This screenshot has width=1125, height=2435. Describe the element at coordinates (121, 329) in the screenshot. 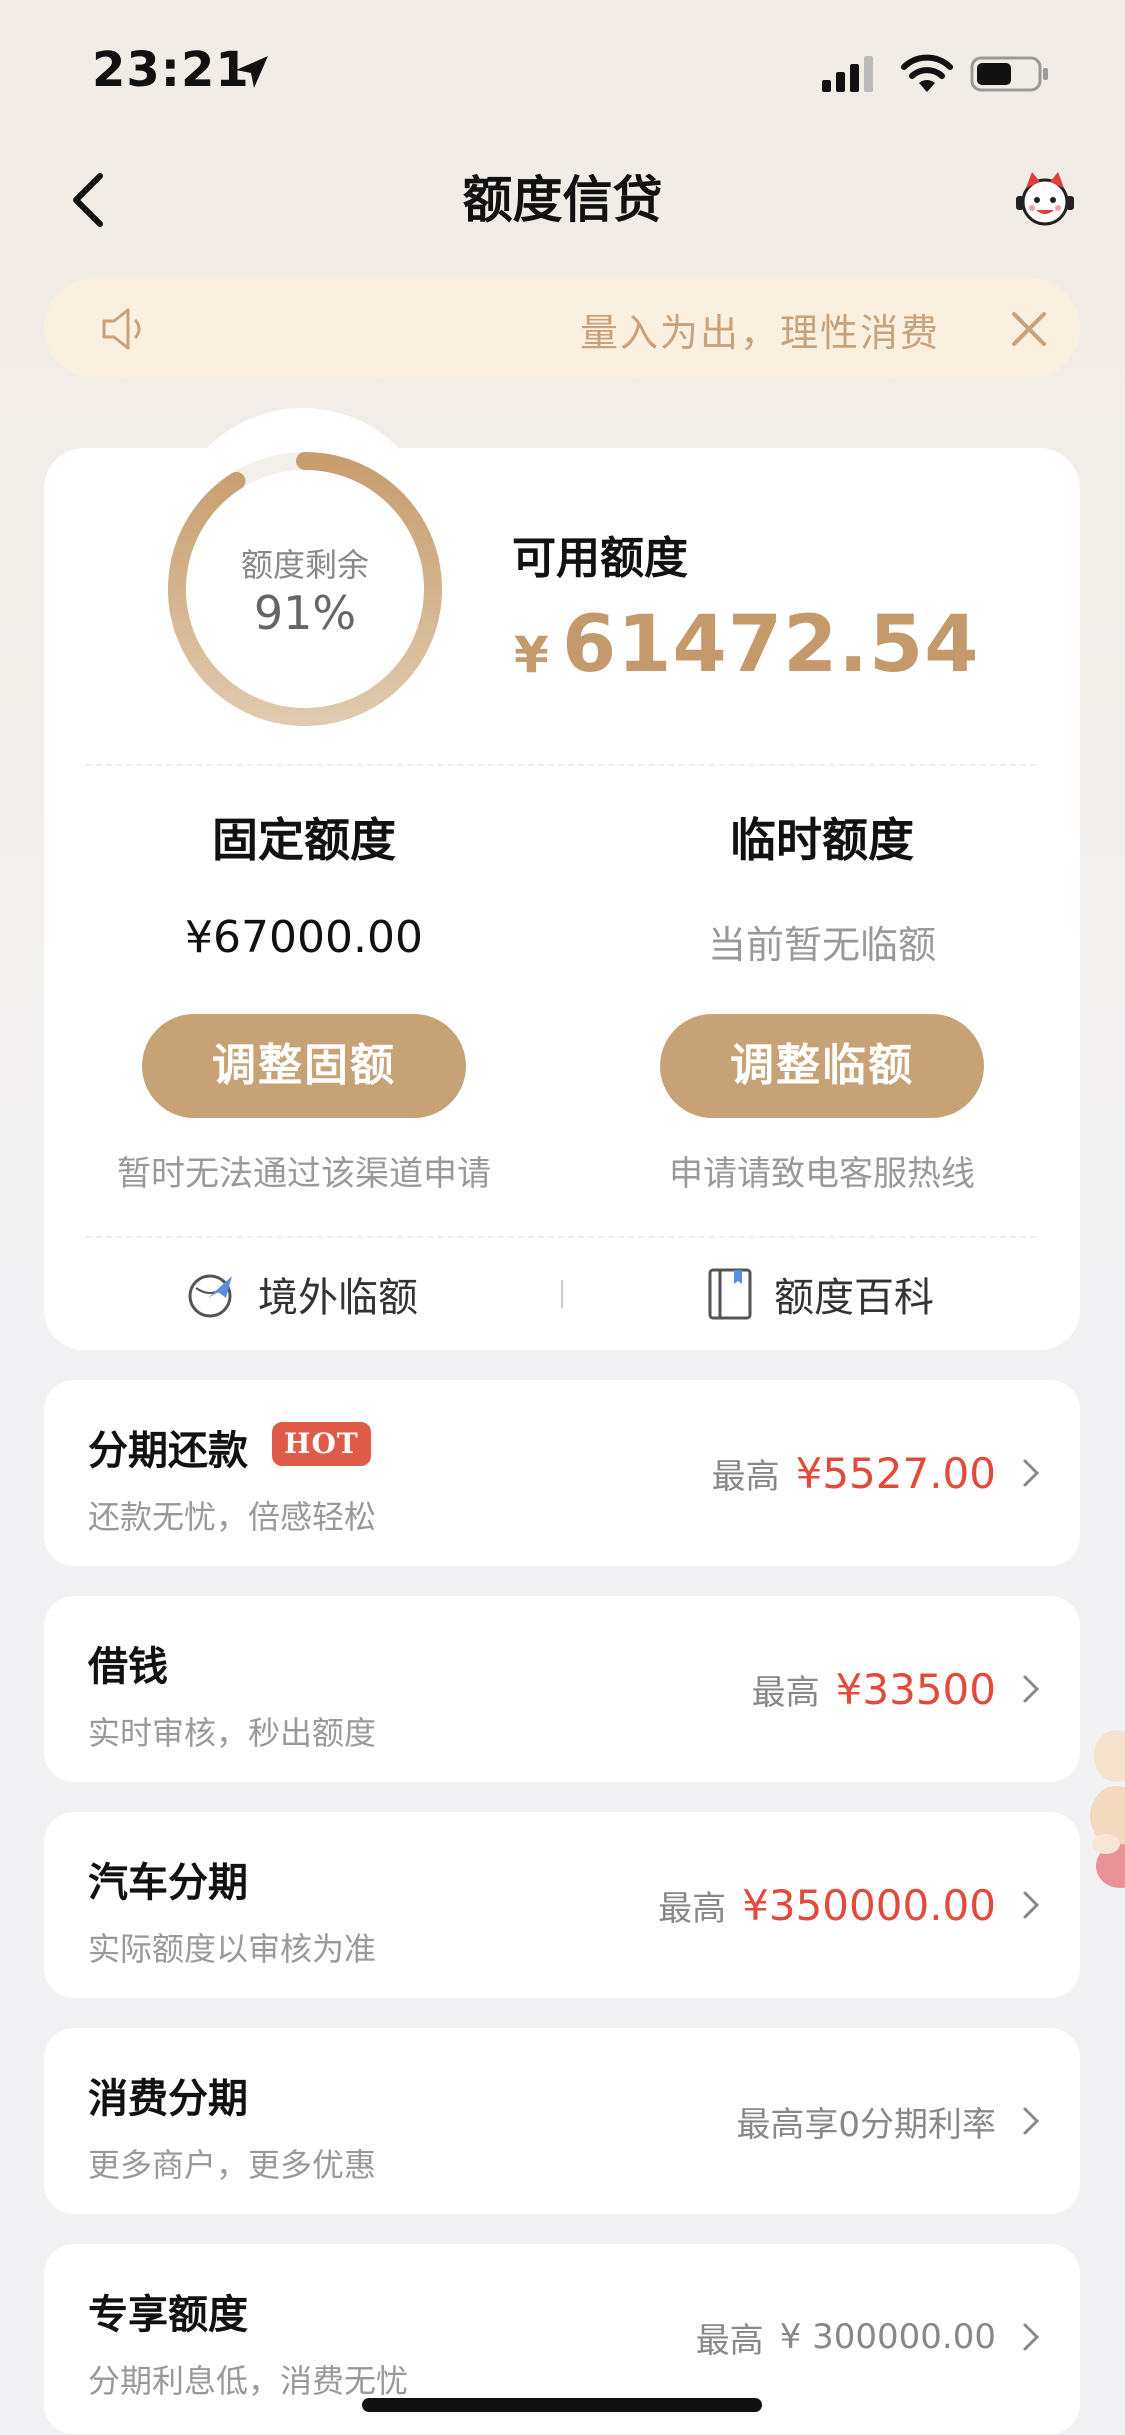

I see `speaker-icon` at that location.